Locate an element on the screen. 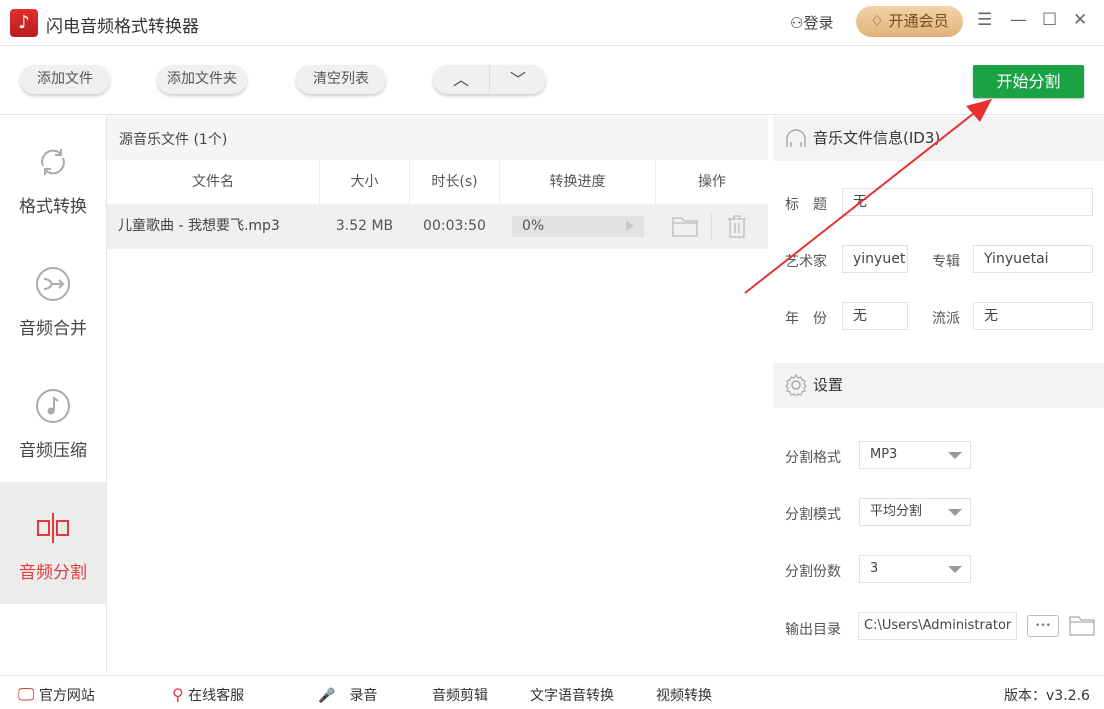 Image resolution: width=1104 pixels, height=709 pixels. split-icon is located at coordinates (53, 528).